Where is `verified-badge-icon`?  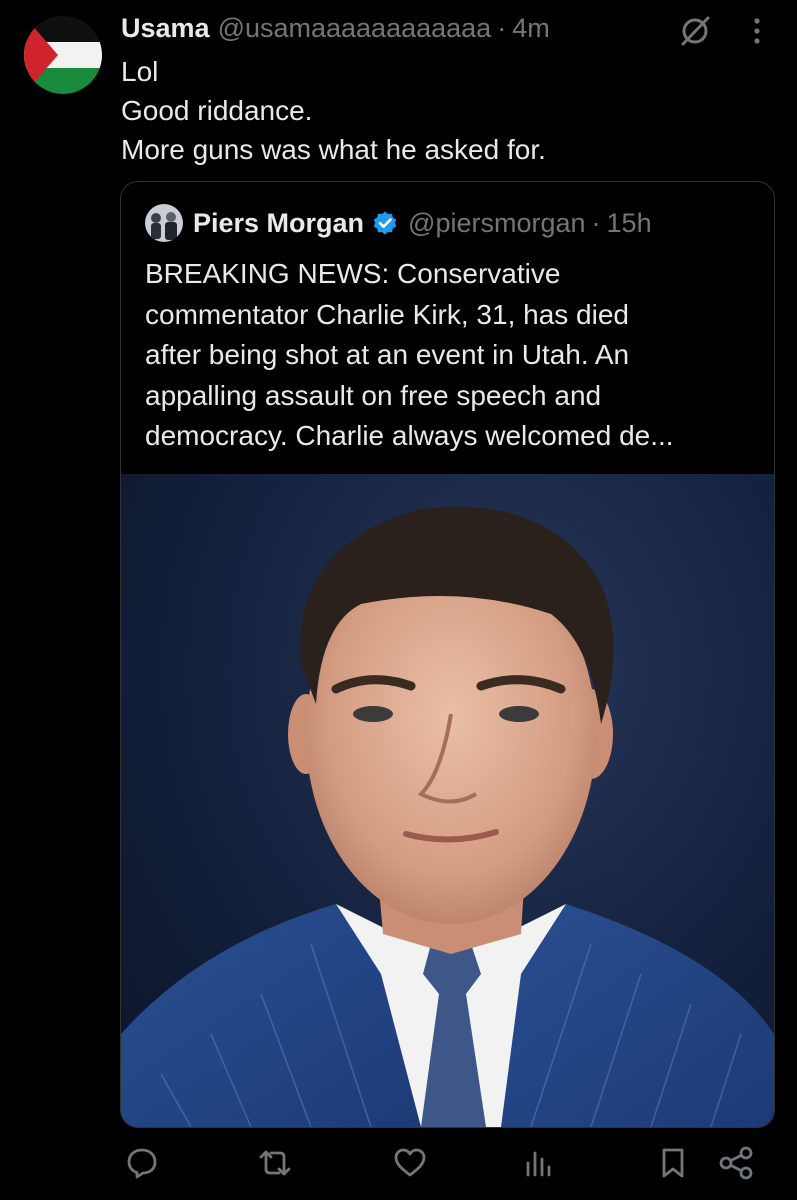
verified-badge-icon is located at coordinates (385, 223).